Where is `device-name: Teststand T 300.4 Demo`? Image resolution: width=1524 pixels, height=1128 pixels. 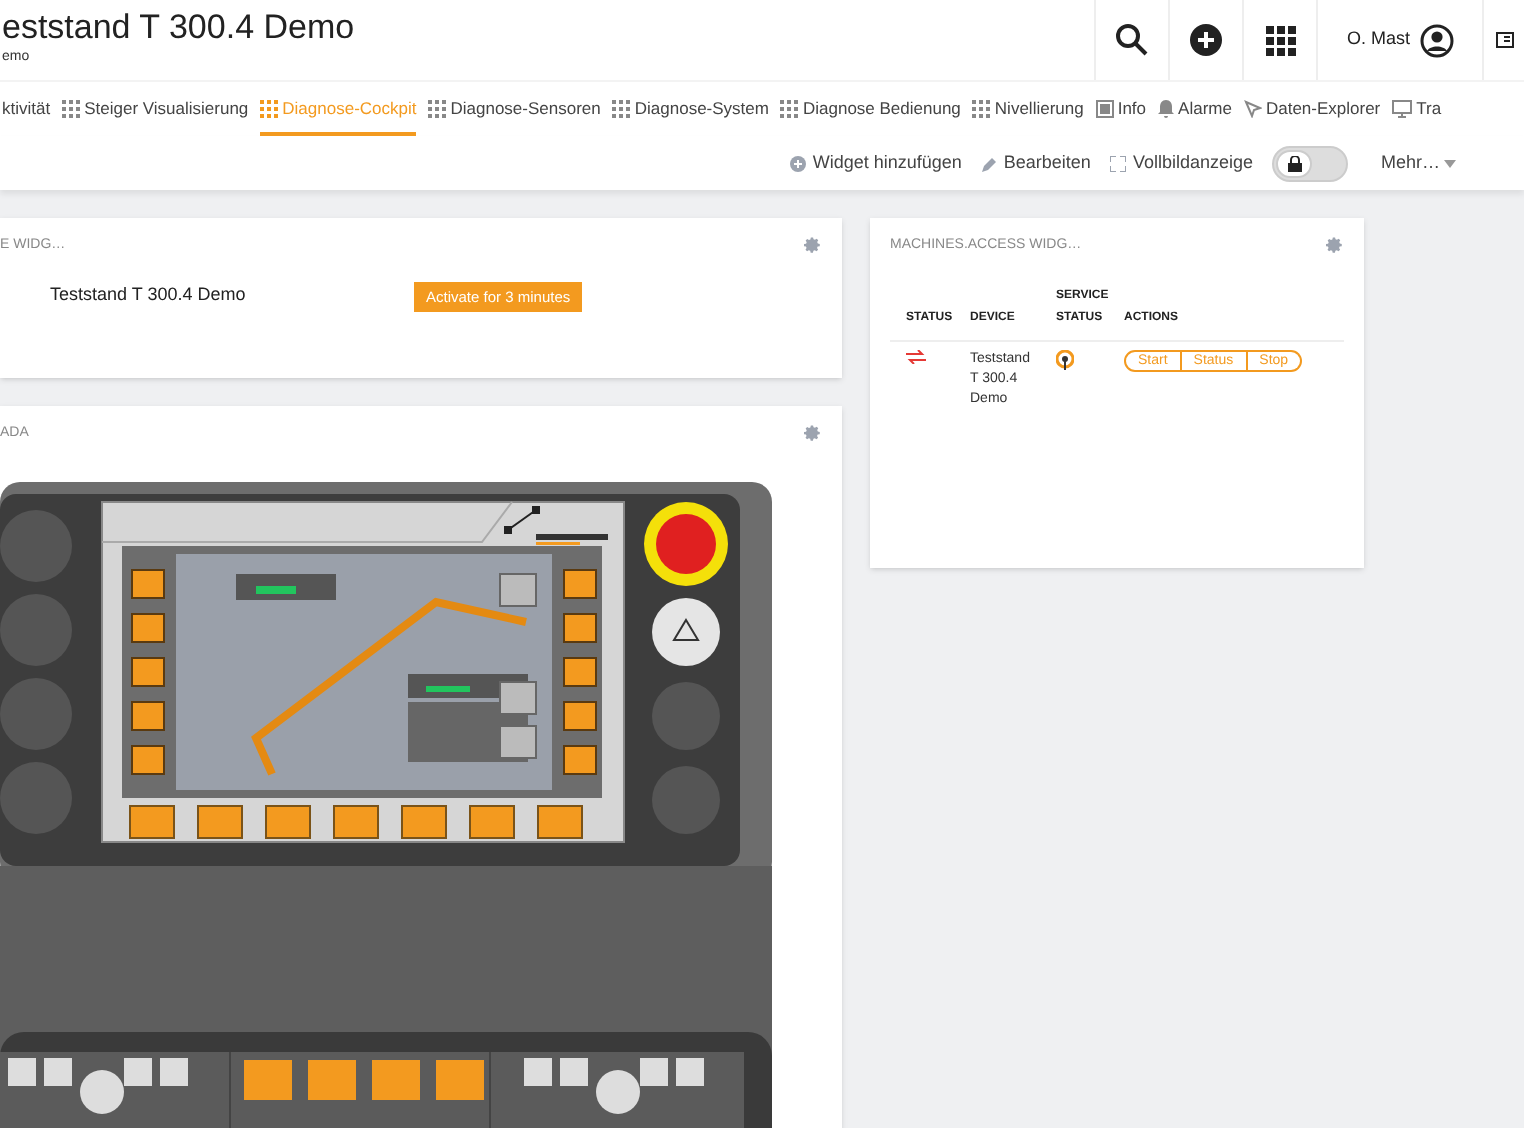
device-name: Teststand T 300.4 Demo is located at coordinates (149, 295).